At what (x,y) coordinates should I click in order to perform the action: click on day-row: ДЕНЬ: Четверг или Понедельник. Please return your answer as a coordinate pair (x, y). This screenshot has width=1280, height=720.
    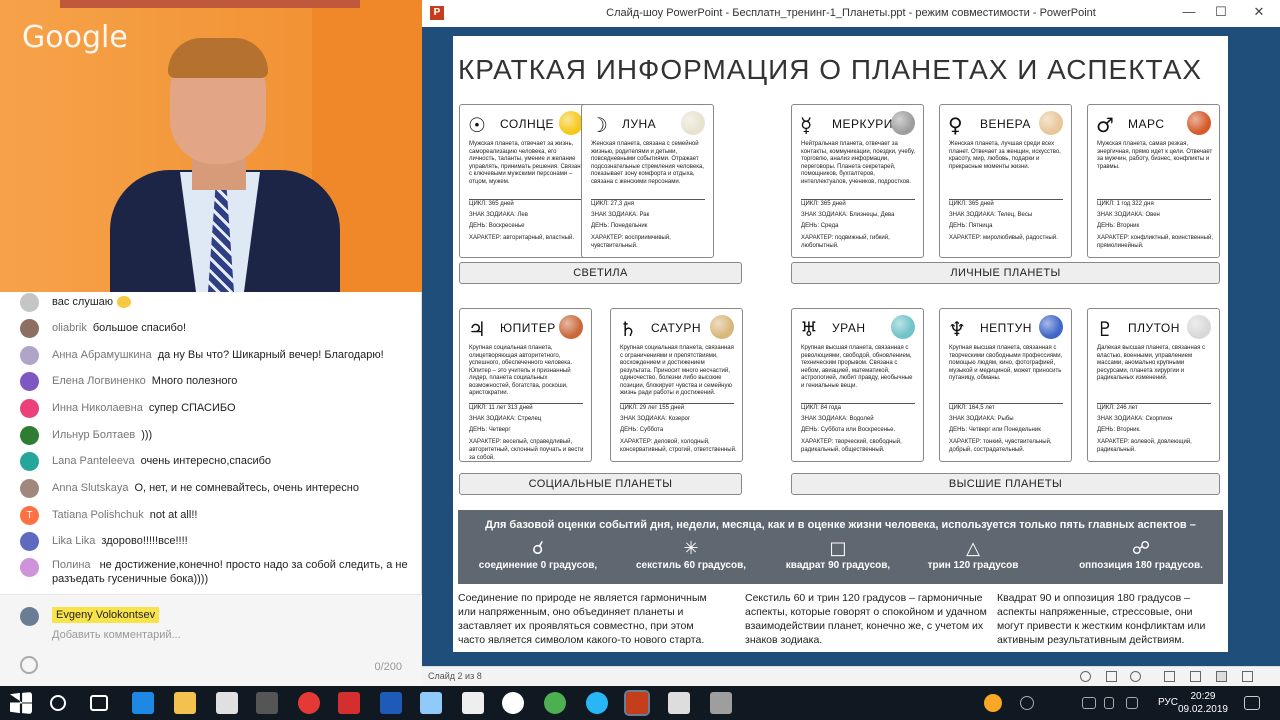
    Looking at the image, I should click on (1009, 430).